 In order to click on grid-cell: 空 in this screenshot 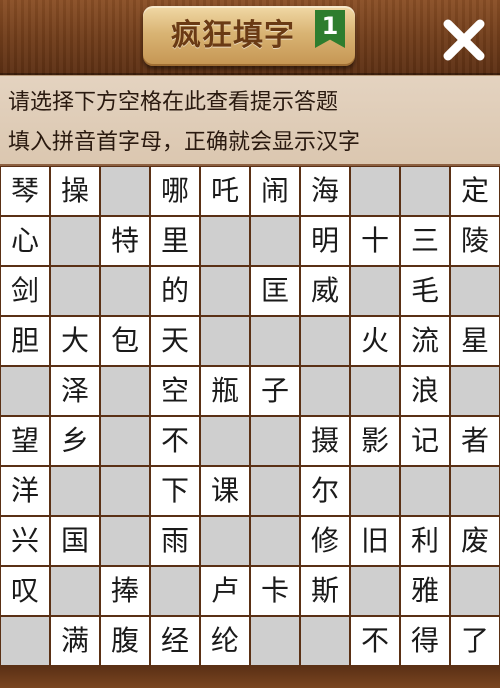, I will do `click(175, 391)`.